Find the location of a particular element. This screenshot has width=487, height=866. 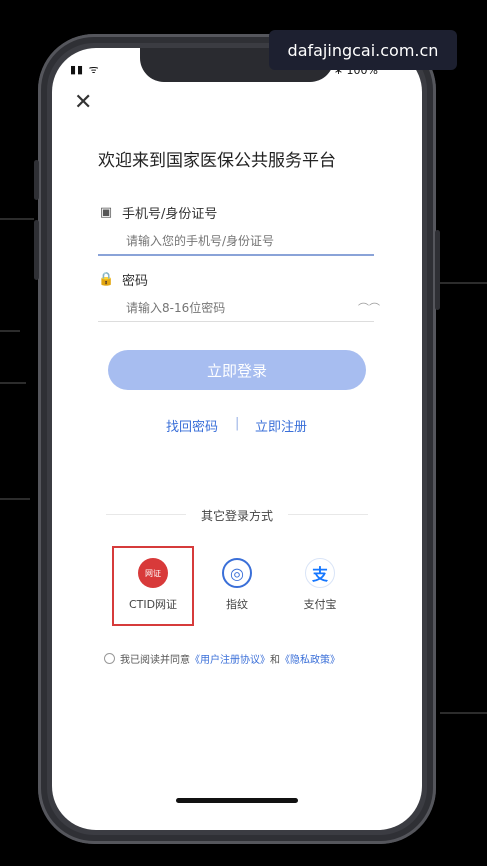

alipay-icon: 支 is located at coordinates (320, 573).